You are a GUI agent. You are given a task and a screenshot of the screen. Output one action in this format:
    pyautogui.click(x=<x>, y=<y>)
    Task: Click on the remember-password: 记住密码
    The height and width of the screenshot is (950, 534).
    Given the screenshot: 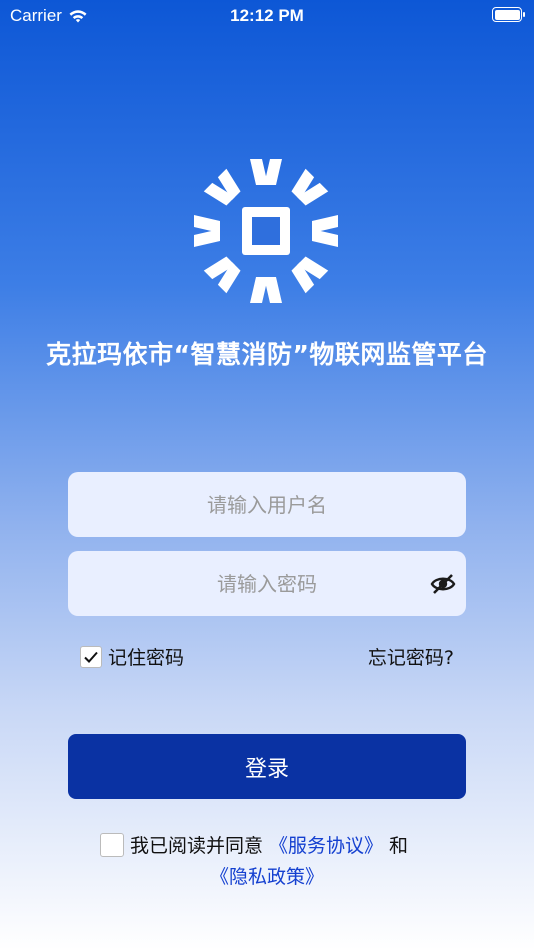 What is the action you would take?
    pyautogui.click(x=132, y=656)
    